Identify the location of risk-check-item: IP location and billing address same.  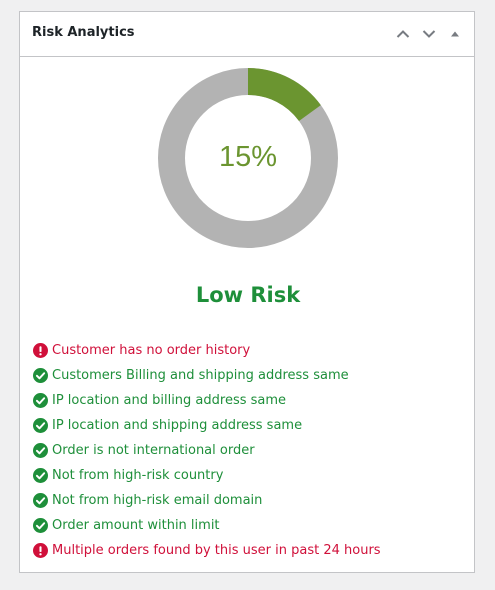
(207, 400).